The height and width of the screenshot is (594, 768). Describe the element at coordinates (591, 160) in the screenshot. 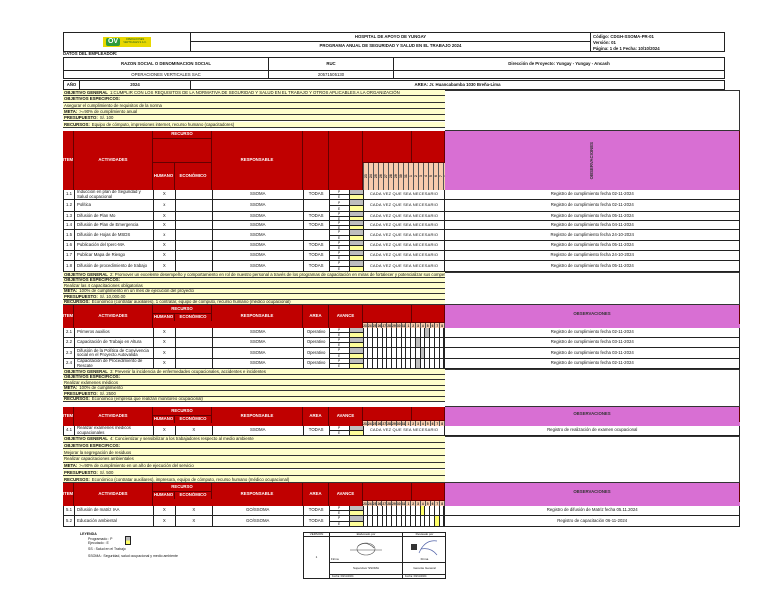

I see `observaciones-label: OBSERVACIONES` at that location.